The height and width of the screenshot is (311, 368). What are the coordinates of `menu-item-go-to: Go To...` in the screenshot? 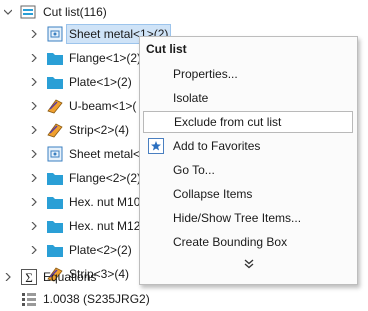 It's located at (248, 170).